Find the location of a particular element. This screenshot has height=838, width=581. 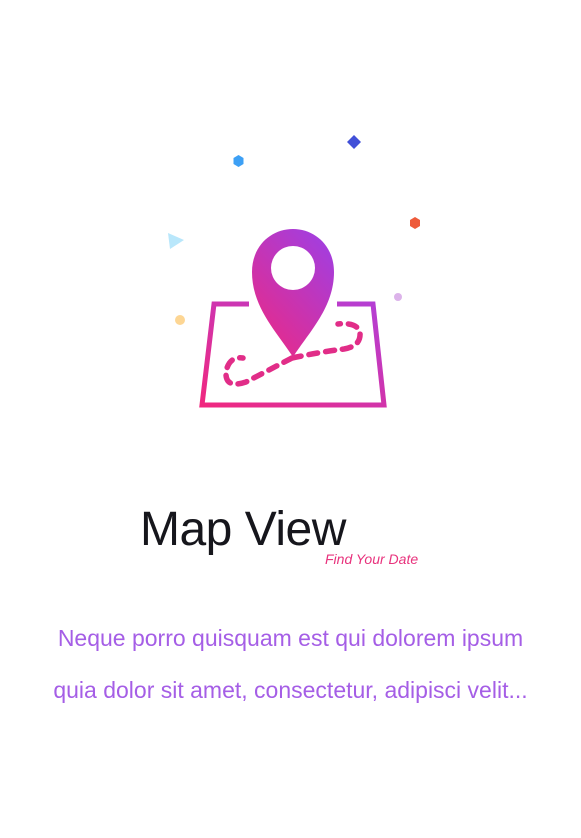

confetti-cyan-triangle is located at coordinates (176, 241).